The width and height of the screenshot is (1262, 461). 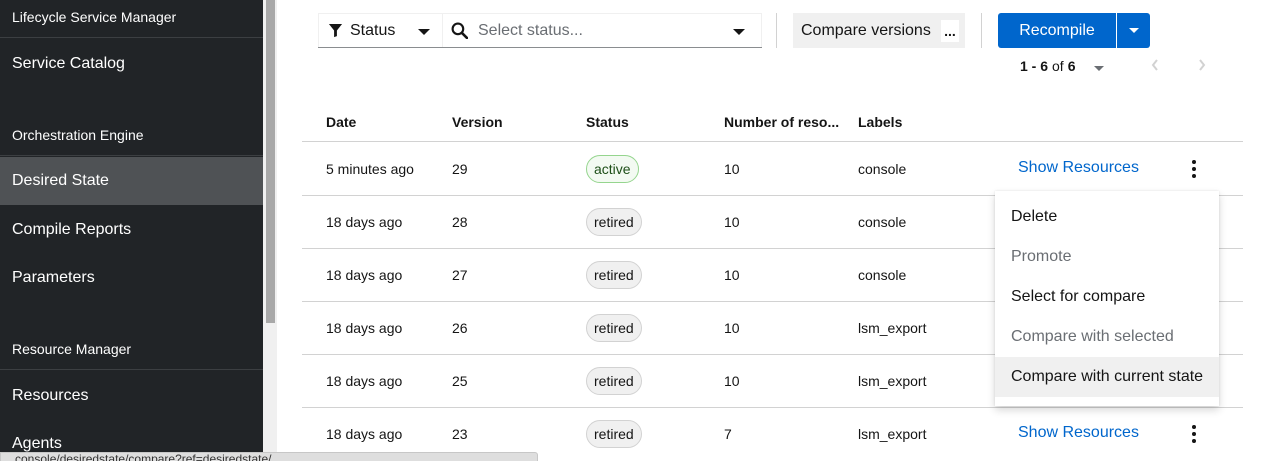 What do you see at coordinates (94, 17) in the screenshot?
I see `nav-group-lsm: Lifecycle Service Manager` at bounding box center [94, 17].